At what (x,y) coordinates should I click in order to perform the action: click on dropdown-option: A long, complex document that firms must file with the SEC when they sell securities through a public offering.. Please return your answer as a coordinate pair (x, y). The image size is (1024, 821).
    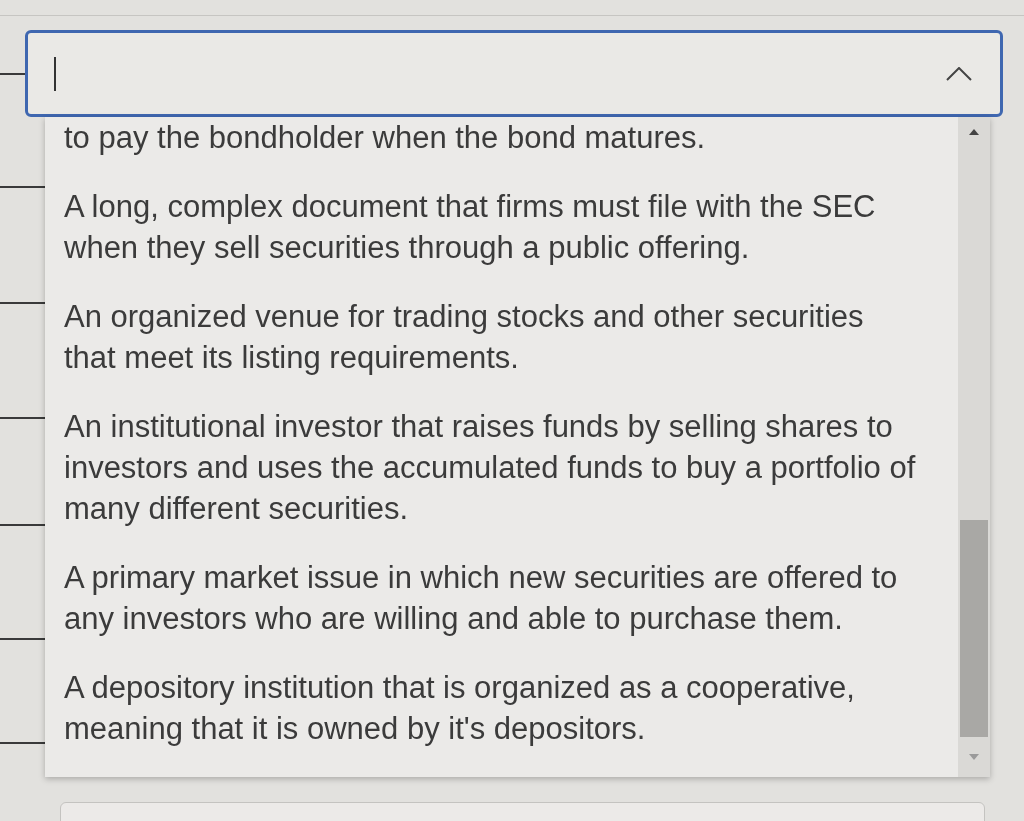
    Looking at the image, I should click on (501, 227).